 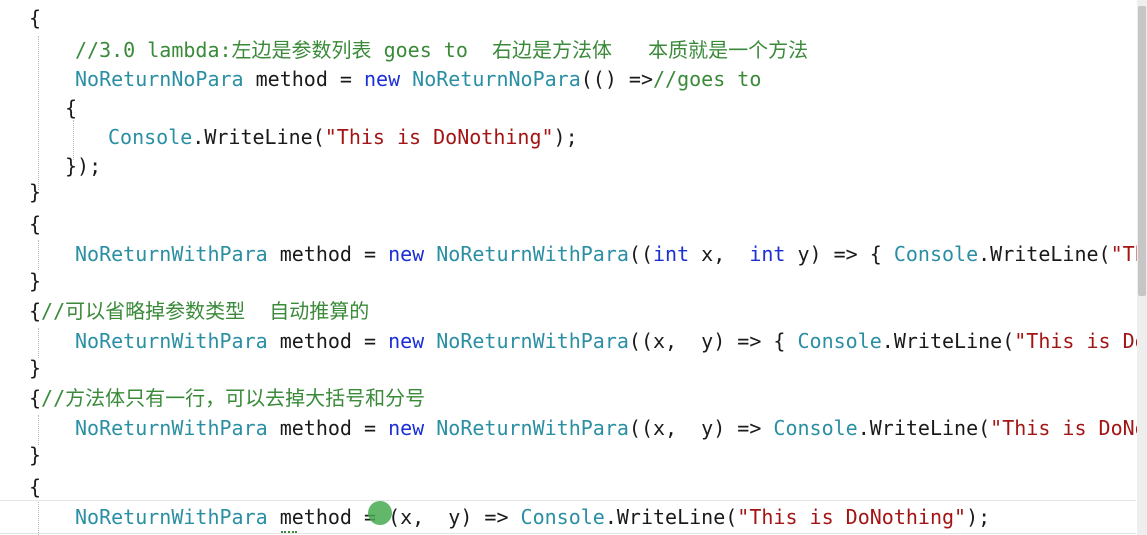 I want to click on code-line: {//可以省略掉参数类型 自动推算的, so click(x=199, y=311).